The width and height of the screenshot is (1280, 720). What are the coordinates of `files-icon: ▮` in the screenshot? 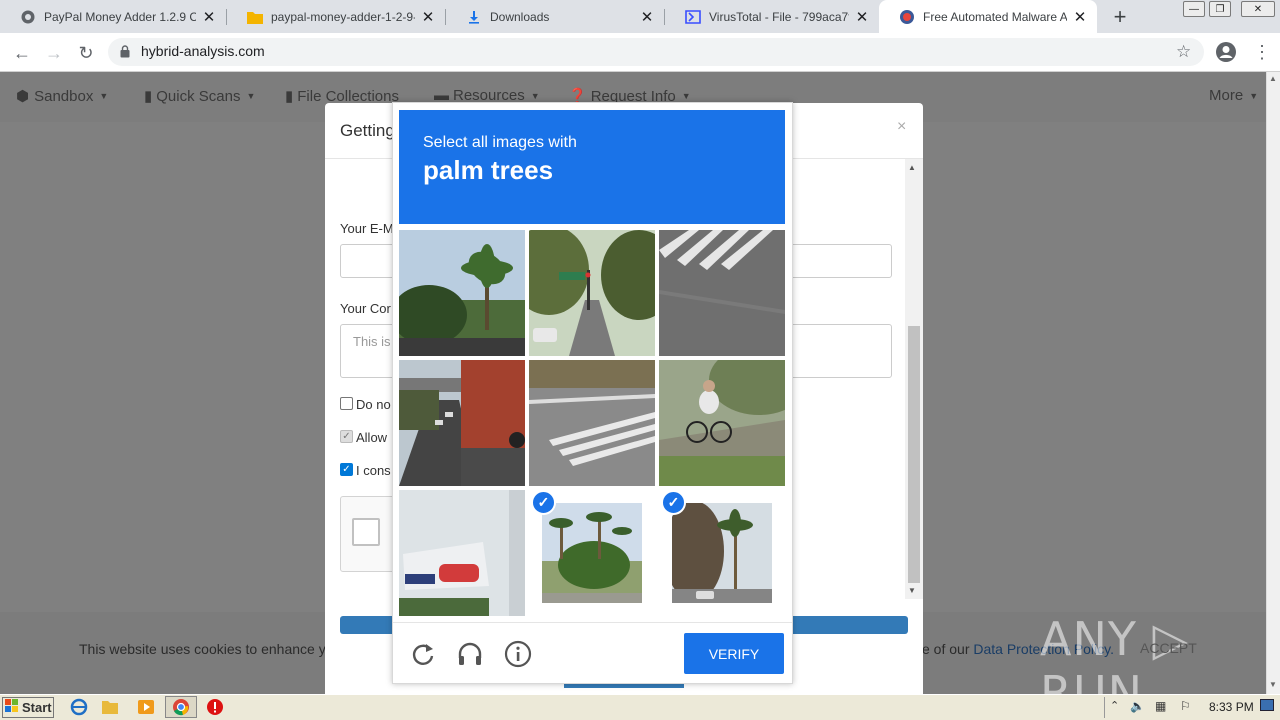 It's located at (289, 96).